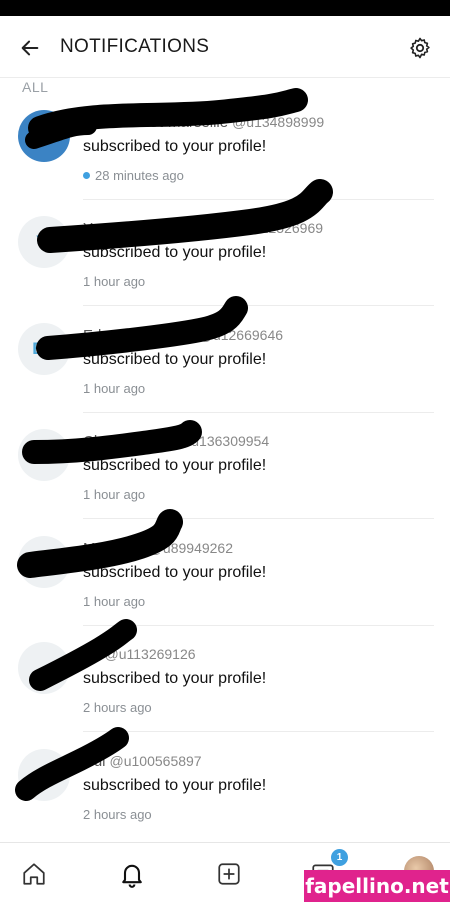 This screenshot has width=450, height=902. I want to click on bell-icon, so click(132, 876).